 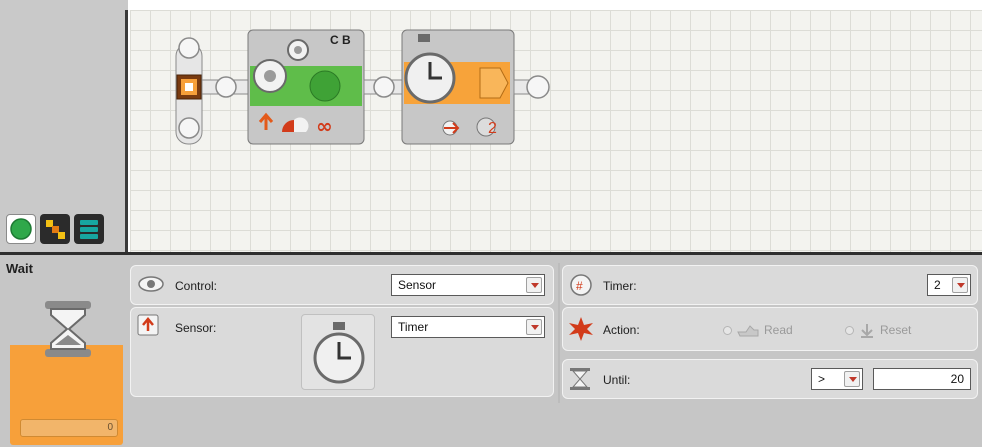 What do you see at coordinates (822, 379) in the screenshot?
I see `until-operator-value: >` at bounding box center [822, 379].